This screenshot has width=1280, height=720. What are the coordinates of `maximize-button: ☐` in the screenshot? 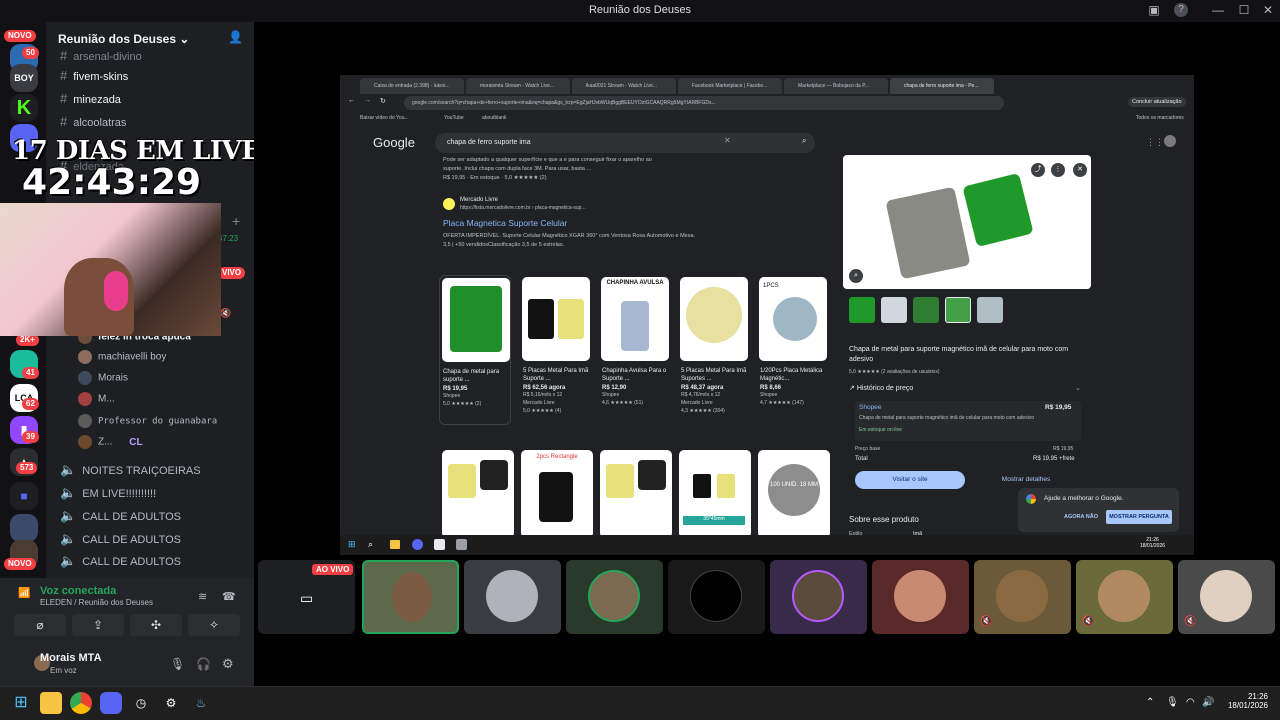 It's located at (1244, 11).